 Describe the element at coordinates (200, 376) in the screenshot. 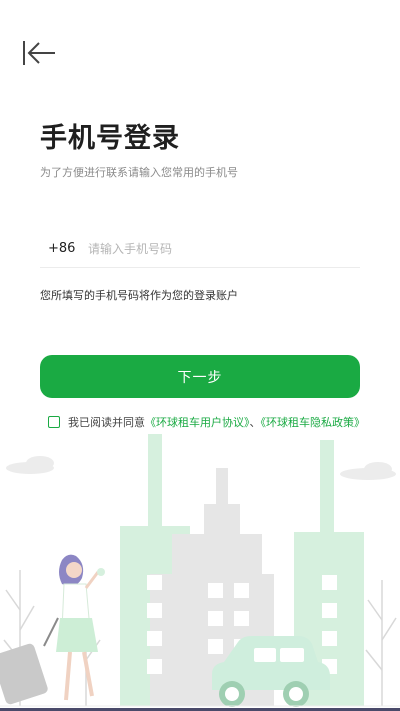

I see `next-button: 下一步` at that location.